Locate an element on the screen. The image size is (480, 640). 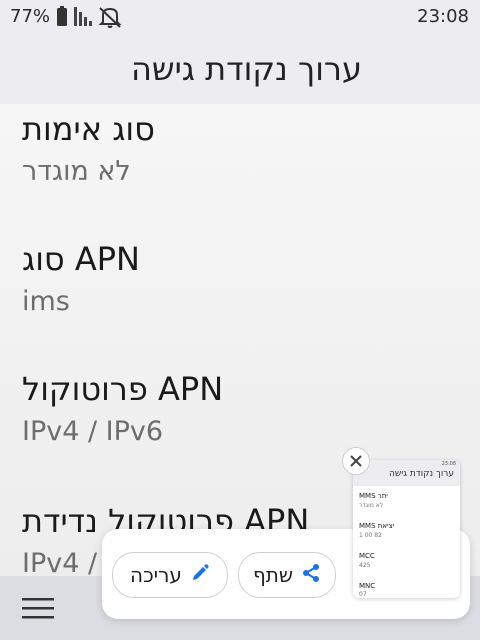
status-bar: 77% 23:08 is located at coordinates (240, 17).